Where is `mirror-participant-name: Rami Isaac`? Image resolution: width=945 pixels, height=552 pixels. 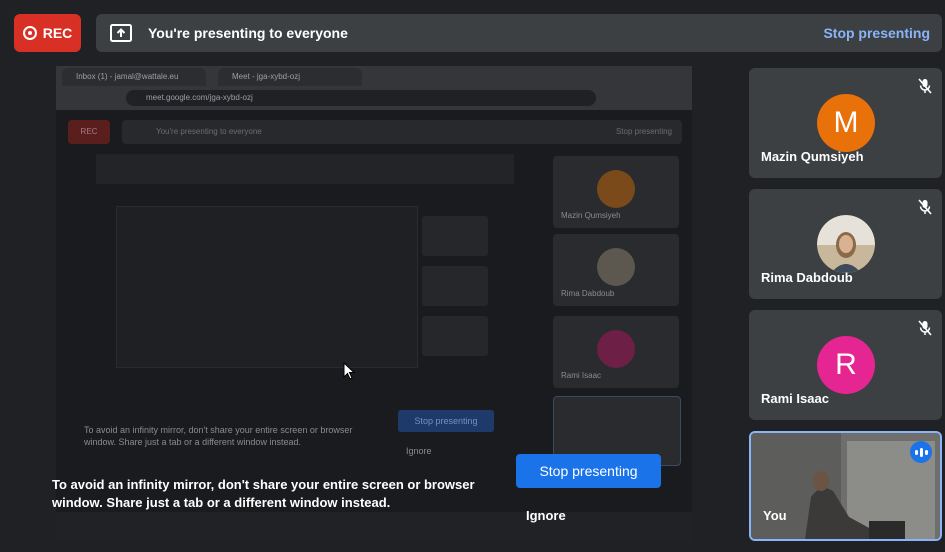
mirror-participant-name: Rami Isaac is located at coordinates (581, 375).